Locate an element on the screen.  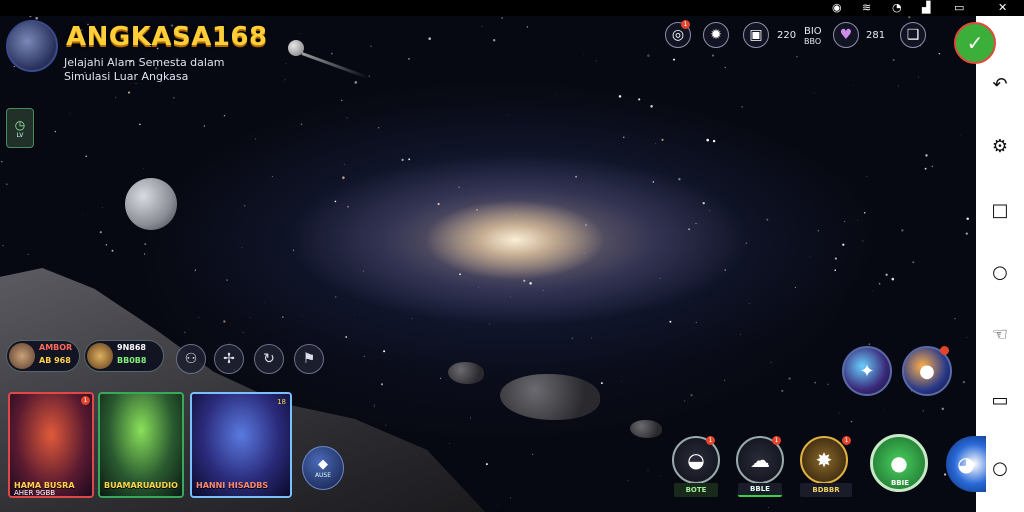
hero-name: BUAMARUAUDIO is located at coordinates (141, 485).